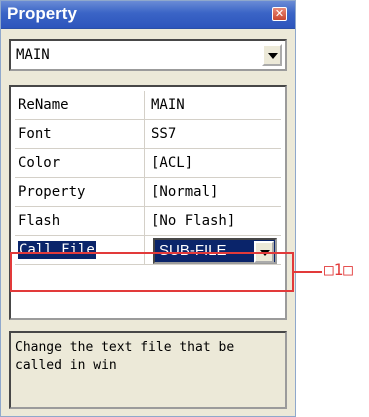 The image size is (369, 417). What do you see at coordinates (81, 105) in the screenshot?
I see `property-name: ReName` at bounding box center [81, 105].